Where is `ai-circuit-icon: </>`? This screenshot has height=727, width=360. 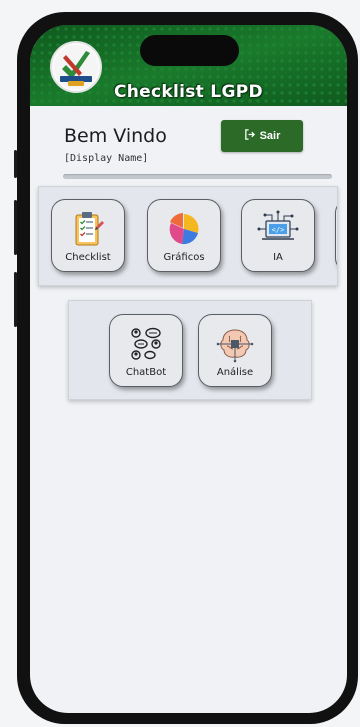 ai-circuit-icon: </> is located at coordinates (278, 225).